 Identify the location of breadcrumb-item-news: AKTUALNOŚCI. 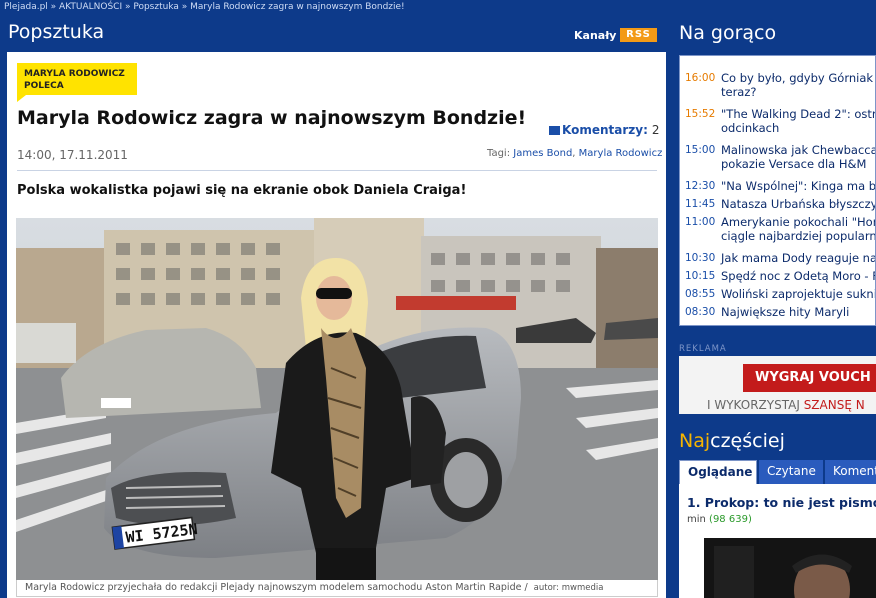
(90, 7).